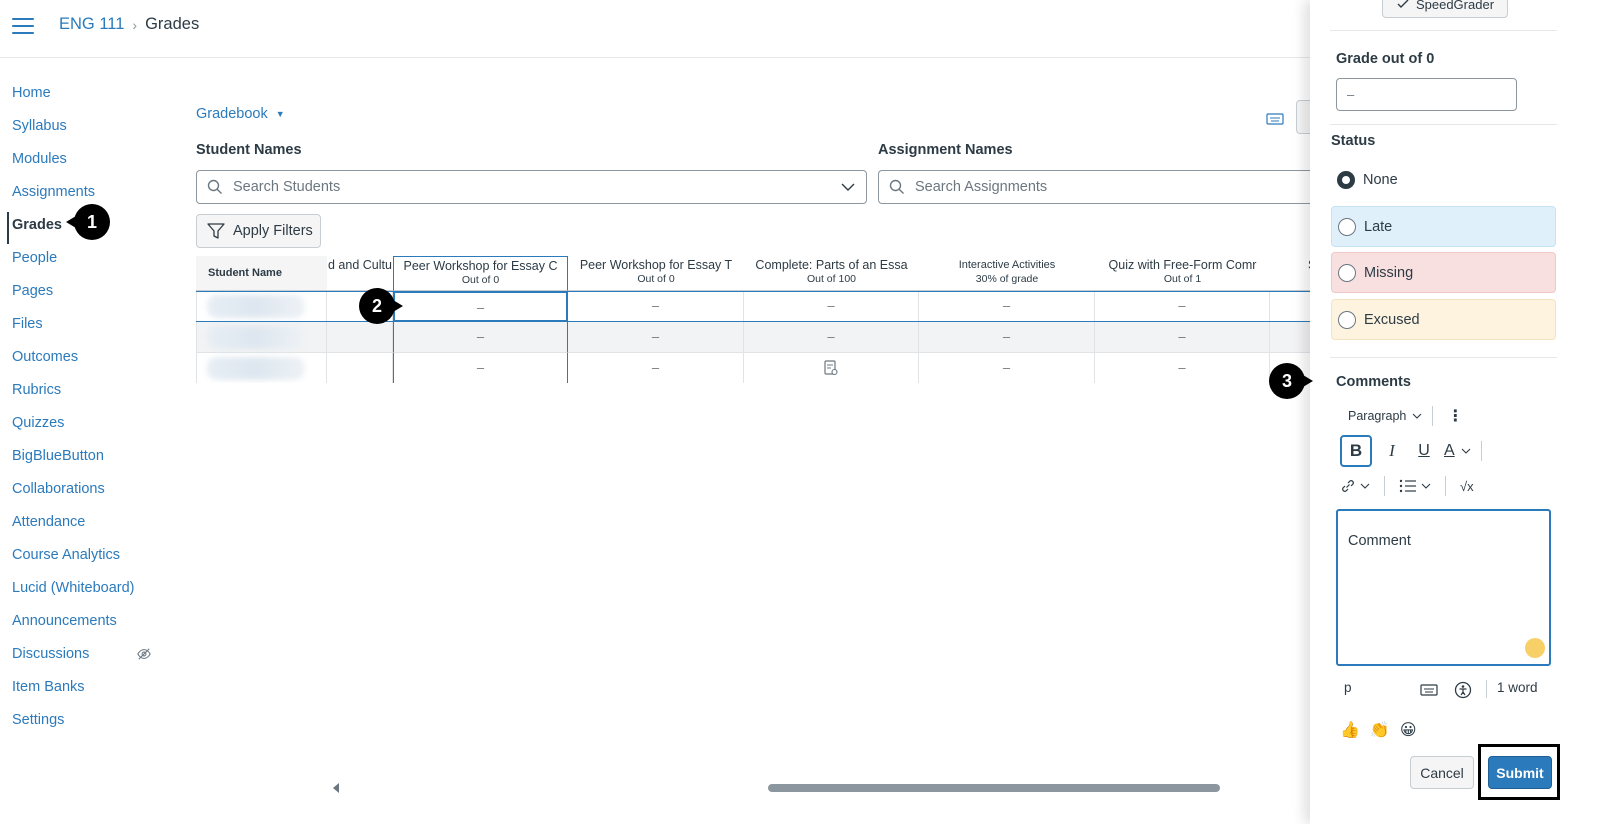 This screenshot has height=824, width=1600. Describe the element at coordinates (1355, 486) in the screenshot. I see `link-button` at that location.